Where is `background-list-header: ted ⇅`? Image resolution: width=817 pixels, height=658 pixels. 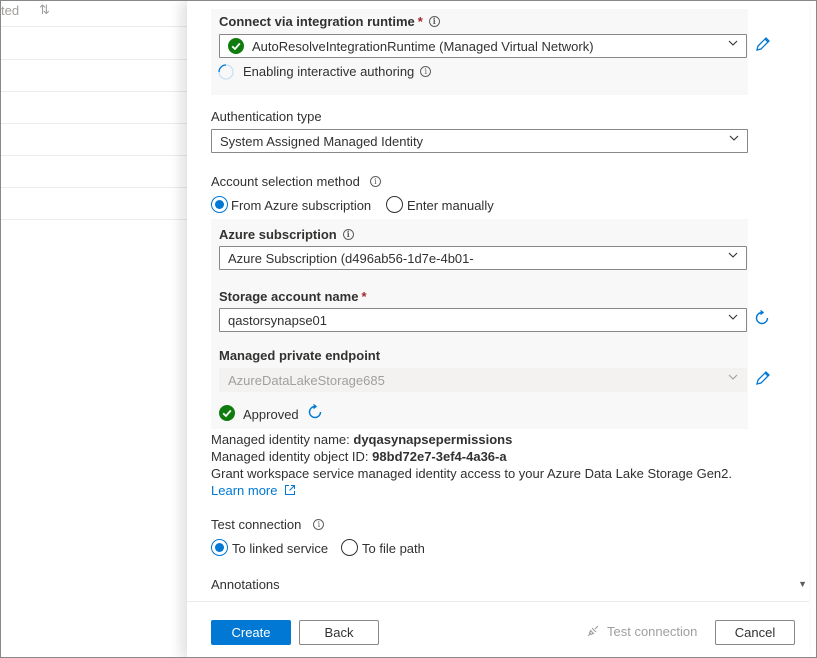
background-list-header: ted ⇅ is located at coordinates (94, 14).